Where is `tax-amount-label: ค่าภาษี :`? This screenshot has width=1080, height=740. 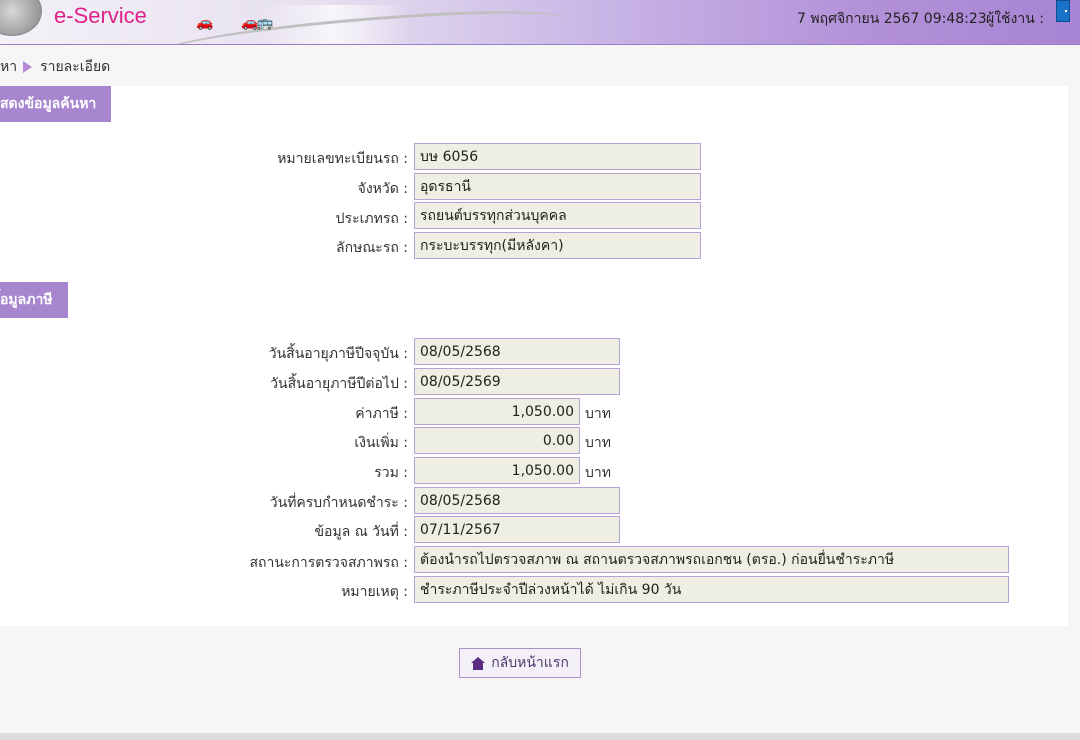 tax-amount-label: ค่าภาษี : is located at coordinates (381, 414).